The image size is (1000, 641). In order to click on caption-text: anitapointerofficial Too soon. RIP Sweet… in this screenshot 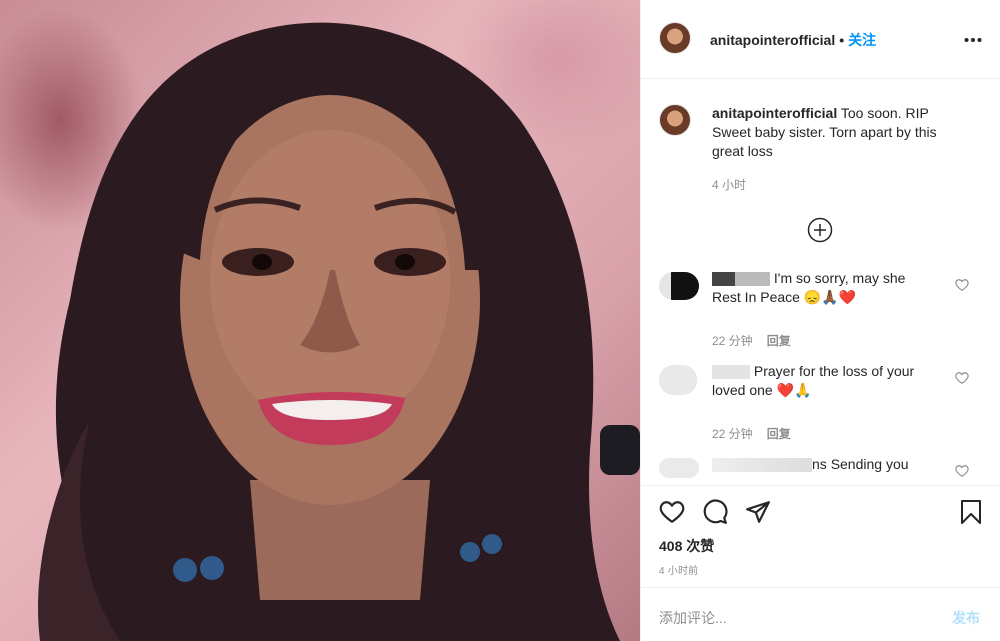, I will do `click(837, 132)`.